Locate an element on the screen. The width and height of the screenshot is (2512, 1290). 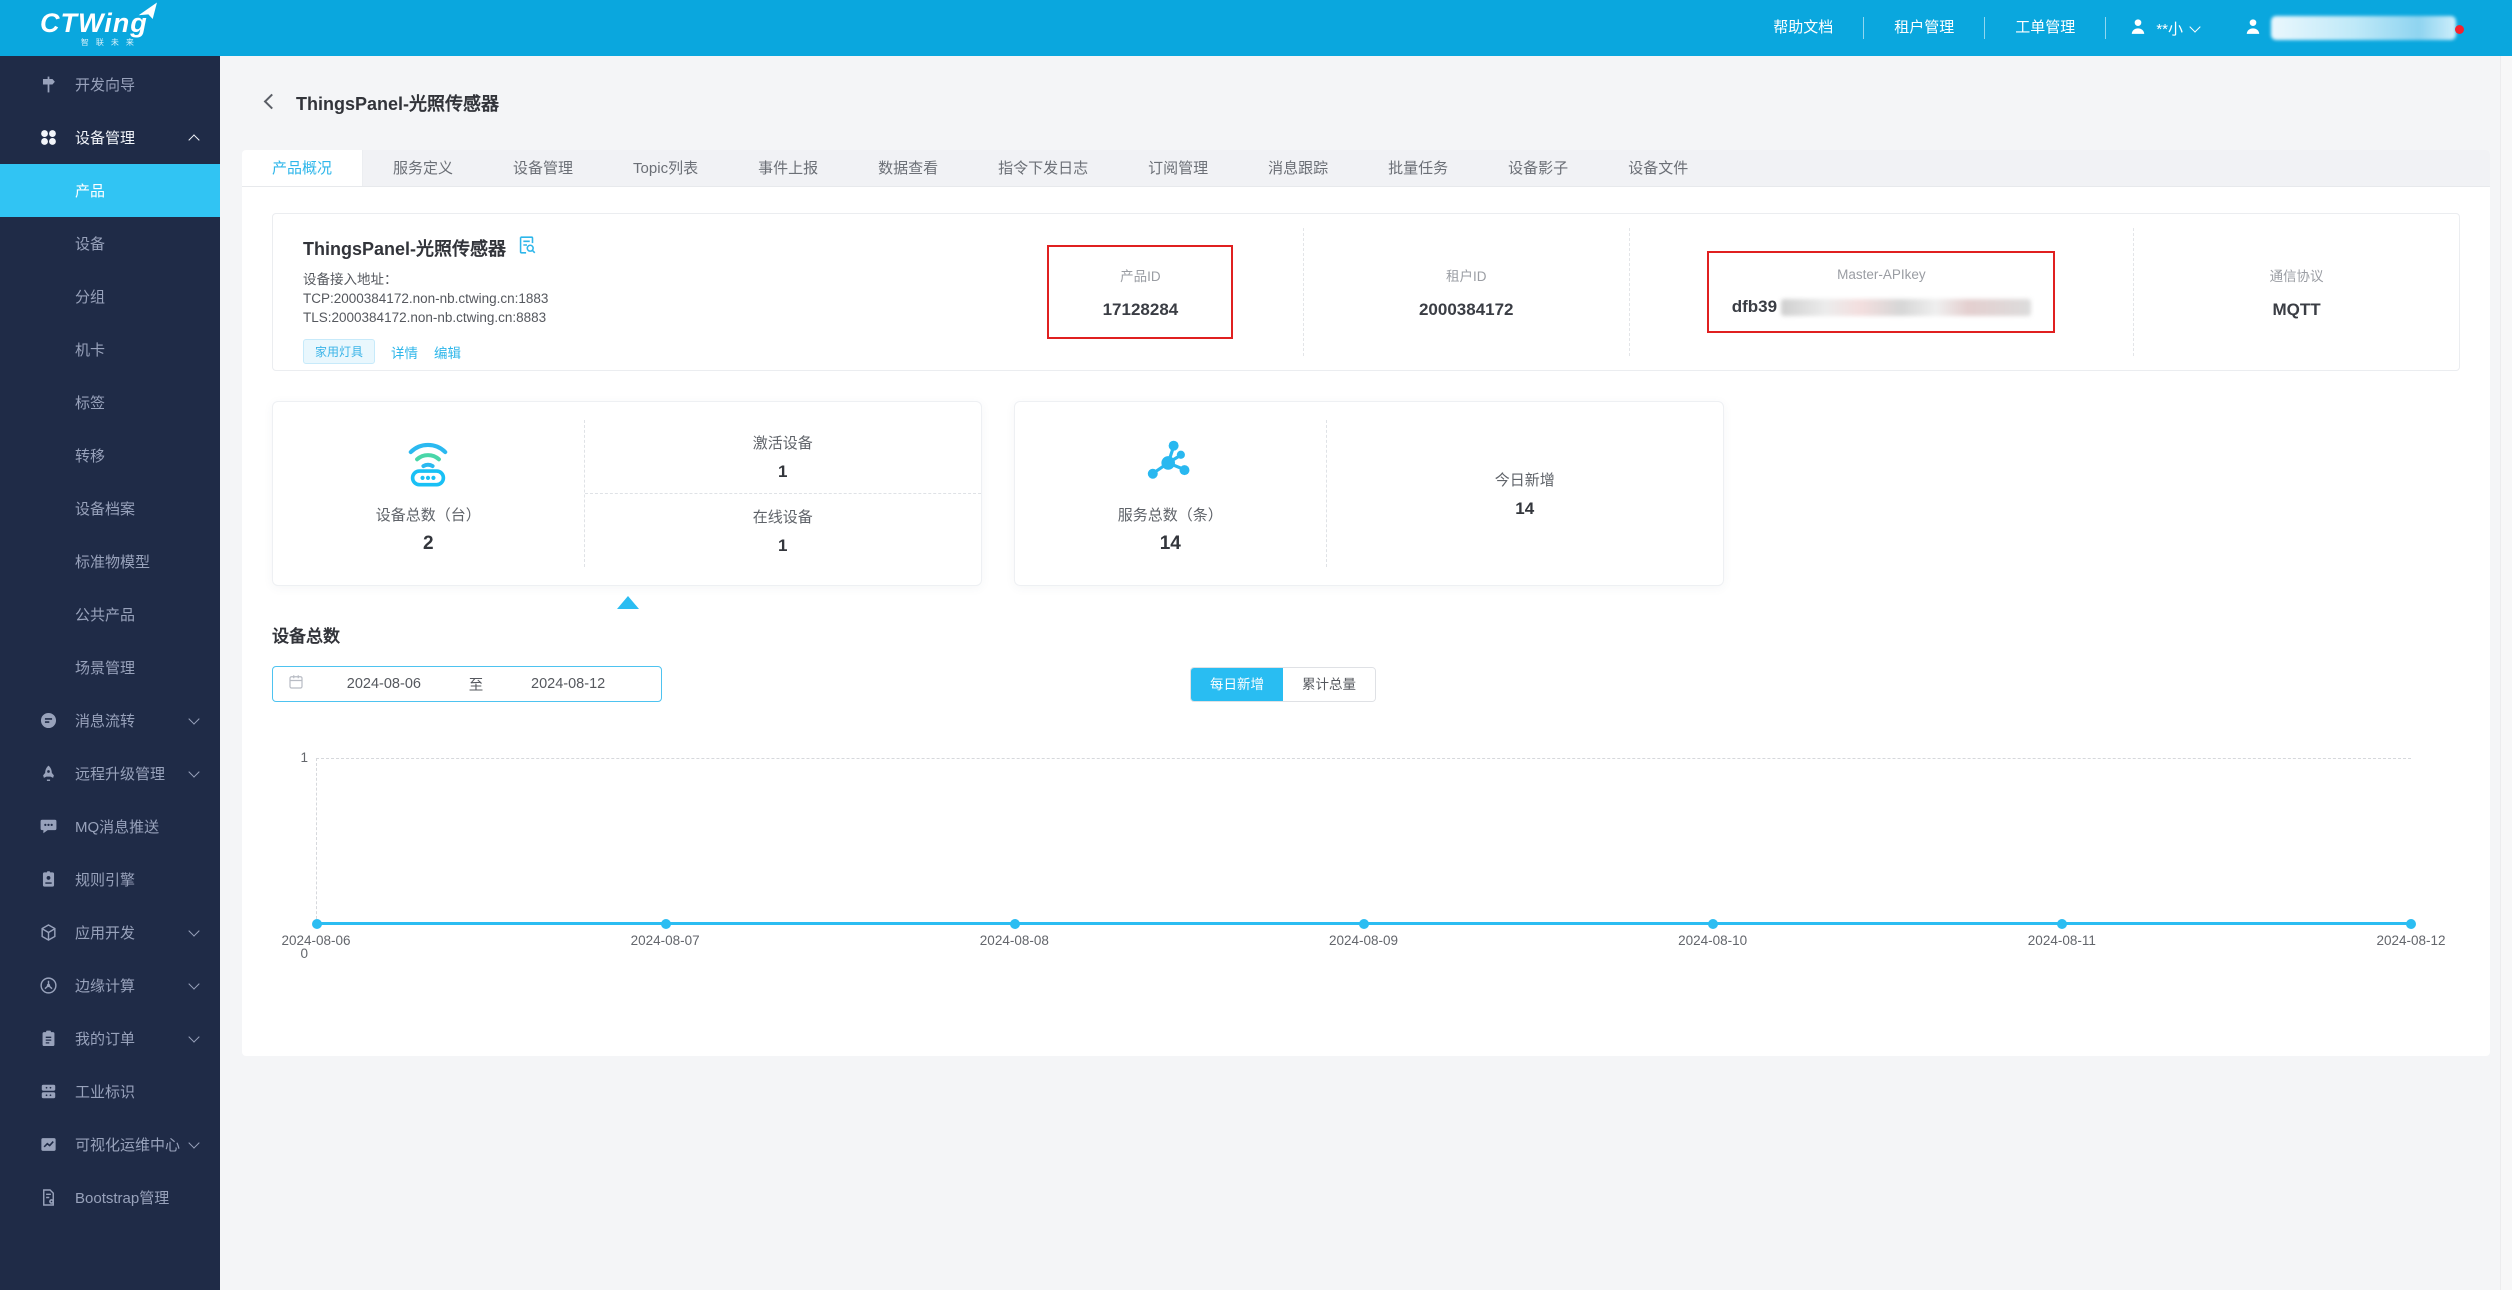
sidebar-subitem-device-mgmt-6: 设备档案 is located at coordinates (110, 508).